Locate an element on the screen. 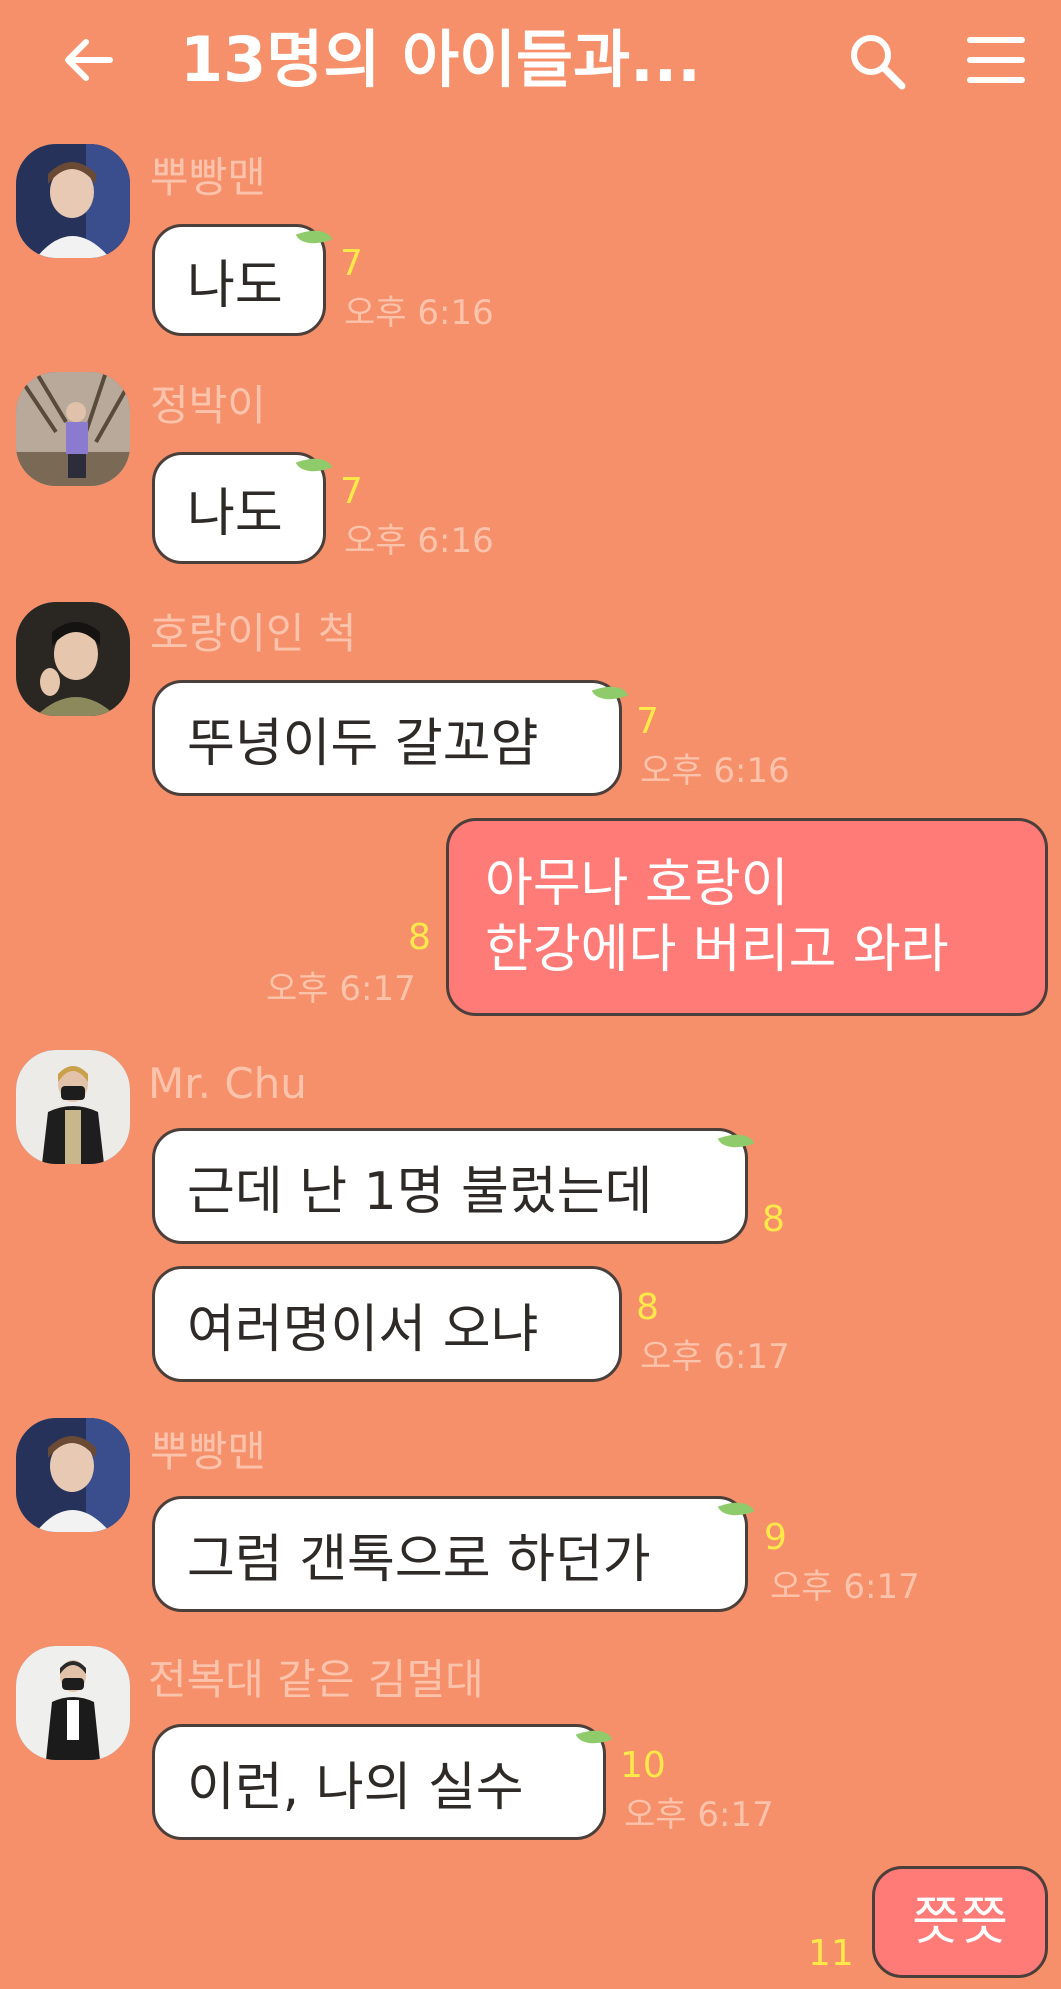 The image size is (1061, 1989). message-bubble: 그럼 갠톡으로 하던가 is located at coordinates (450, 1554).